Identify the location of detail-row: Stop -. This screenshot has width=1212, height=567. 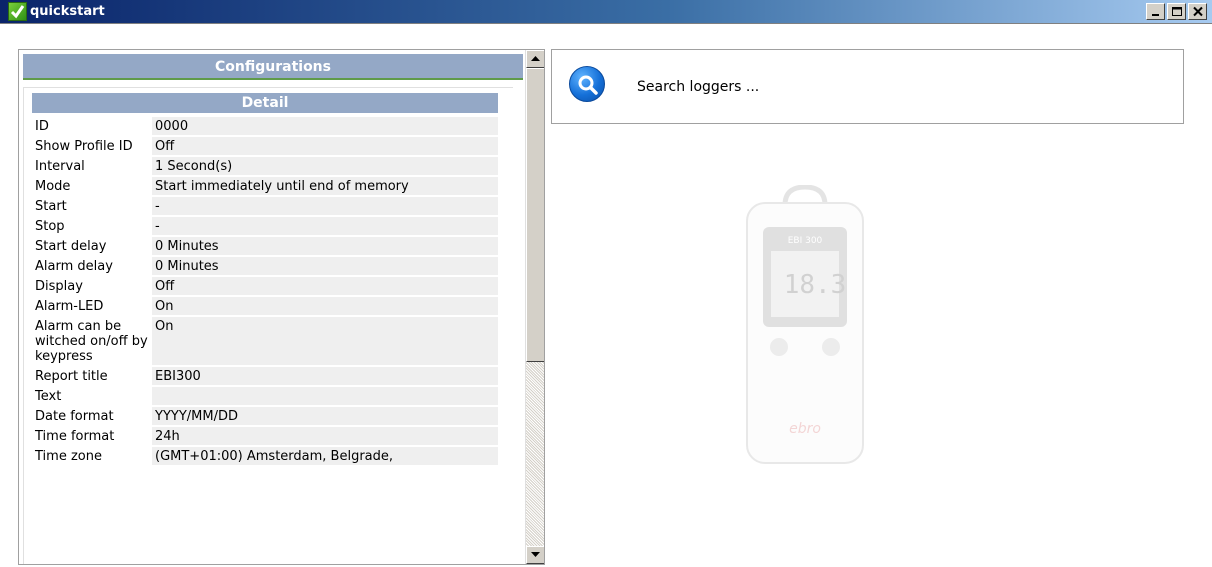
(265, 226).